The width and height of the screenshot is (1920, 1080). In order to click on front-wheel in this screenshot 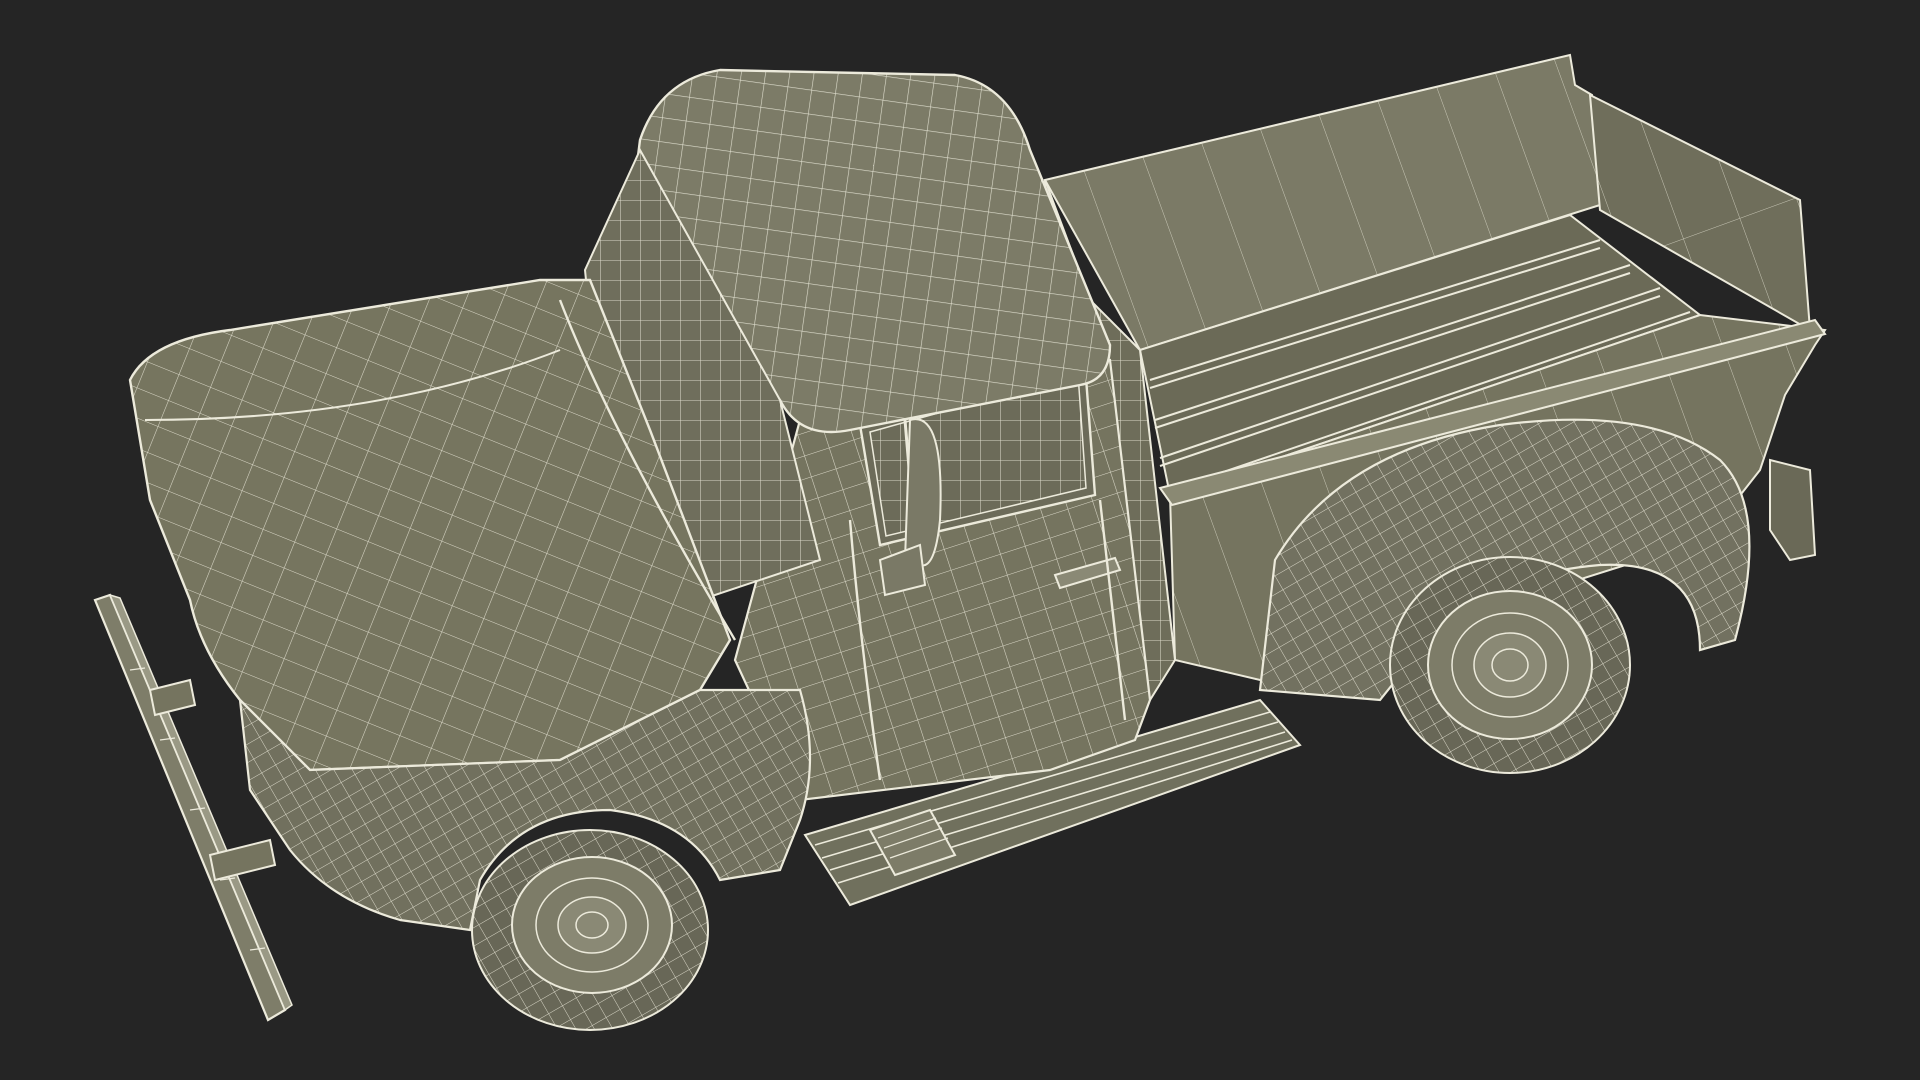, I will do `click(590, 930)`.